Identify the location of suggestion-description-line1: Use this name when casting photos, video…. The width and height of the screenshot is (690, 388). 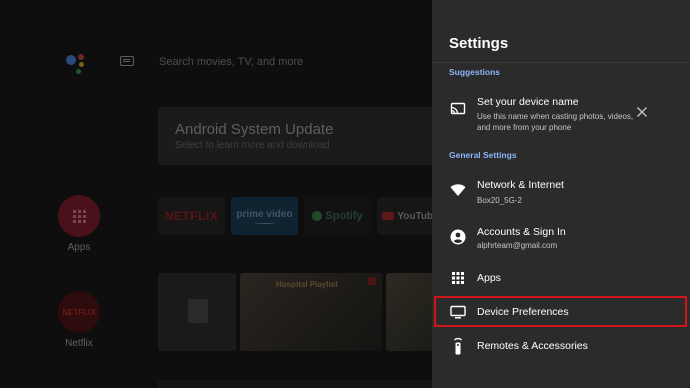
(555, 116).